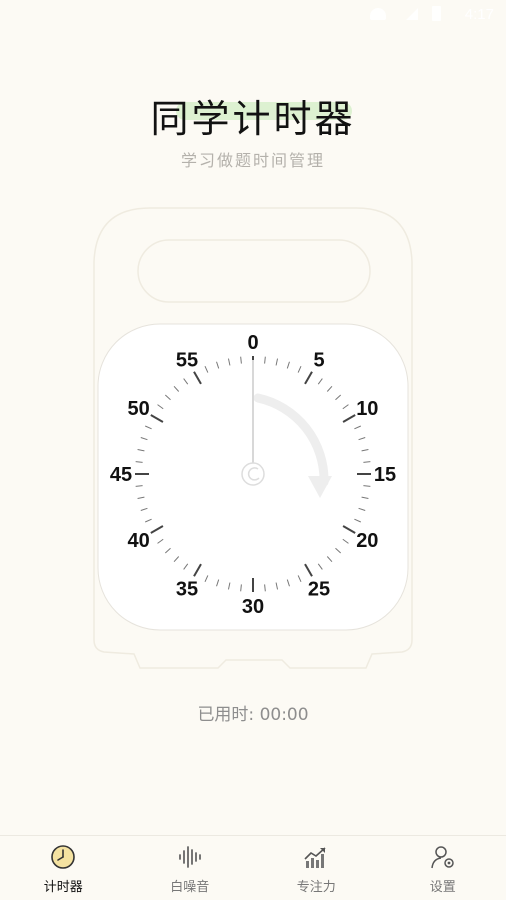 This screenshot has height=900, width=506. I want to click on dial-label-40: 40, so click(139, 541).